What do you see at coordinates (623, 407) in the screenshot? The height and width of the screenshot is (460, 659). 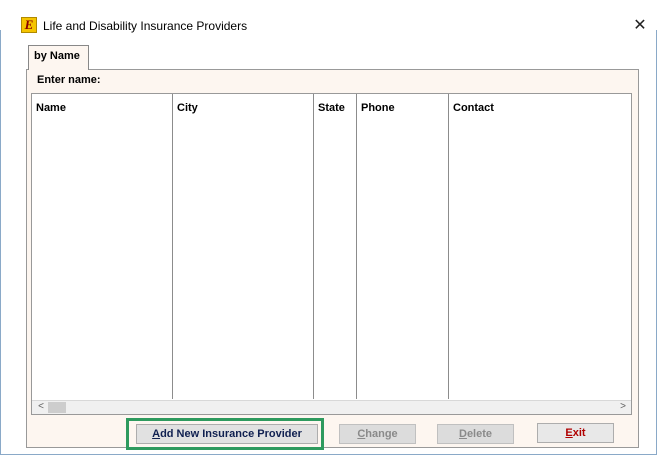 I see `scroll-right-icon: >` at bounding box center [623, 407].